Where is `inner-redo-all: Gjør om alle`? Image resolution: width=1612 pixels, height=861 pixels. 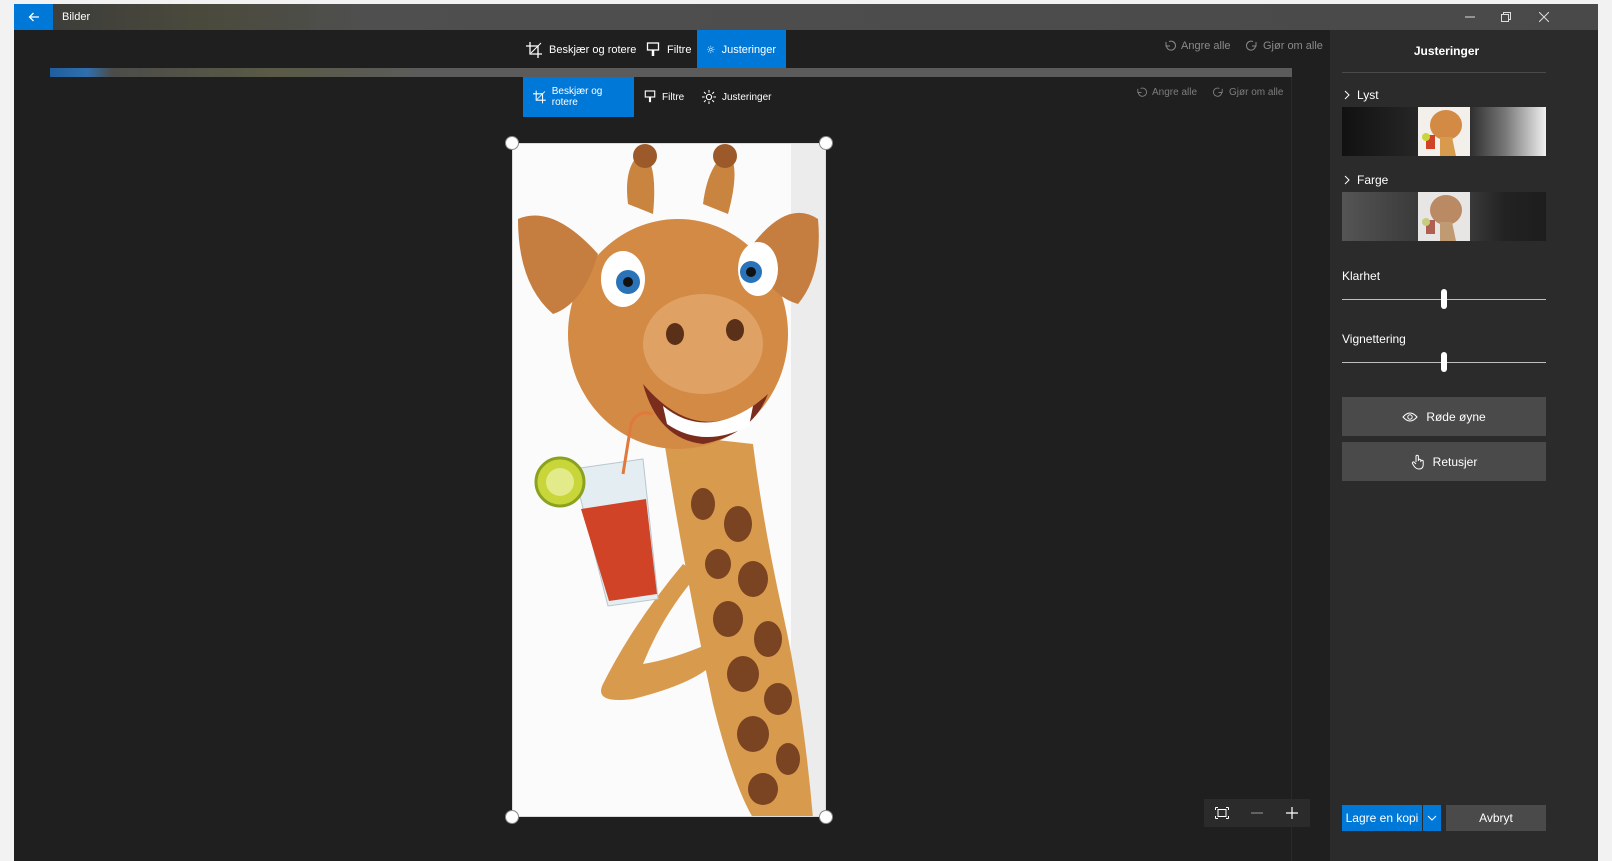
inner-redo-all: Gjør om alle is located at coordinates (1248, 92).